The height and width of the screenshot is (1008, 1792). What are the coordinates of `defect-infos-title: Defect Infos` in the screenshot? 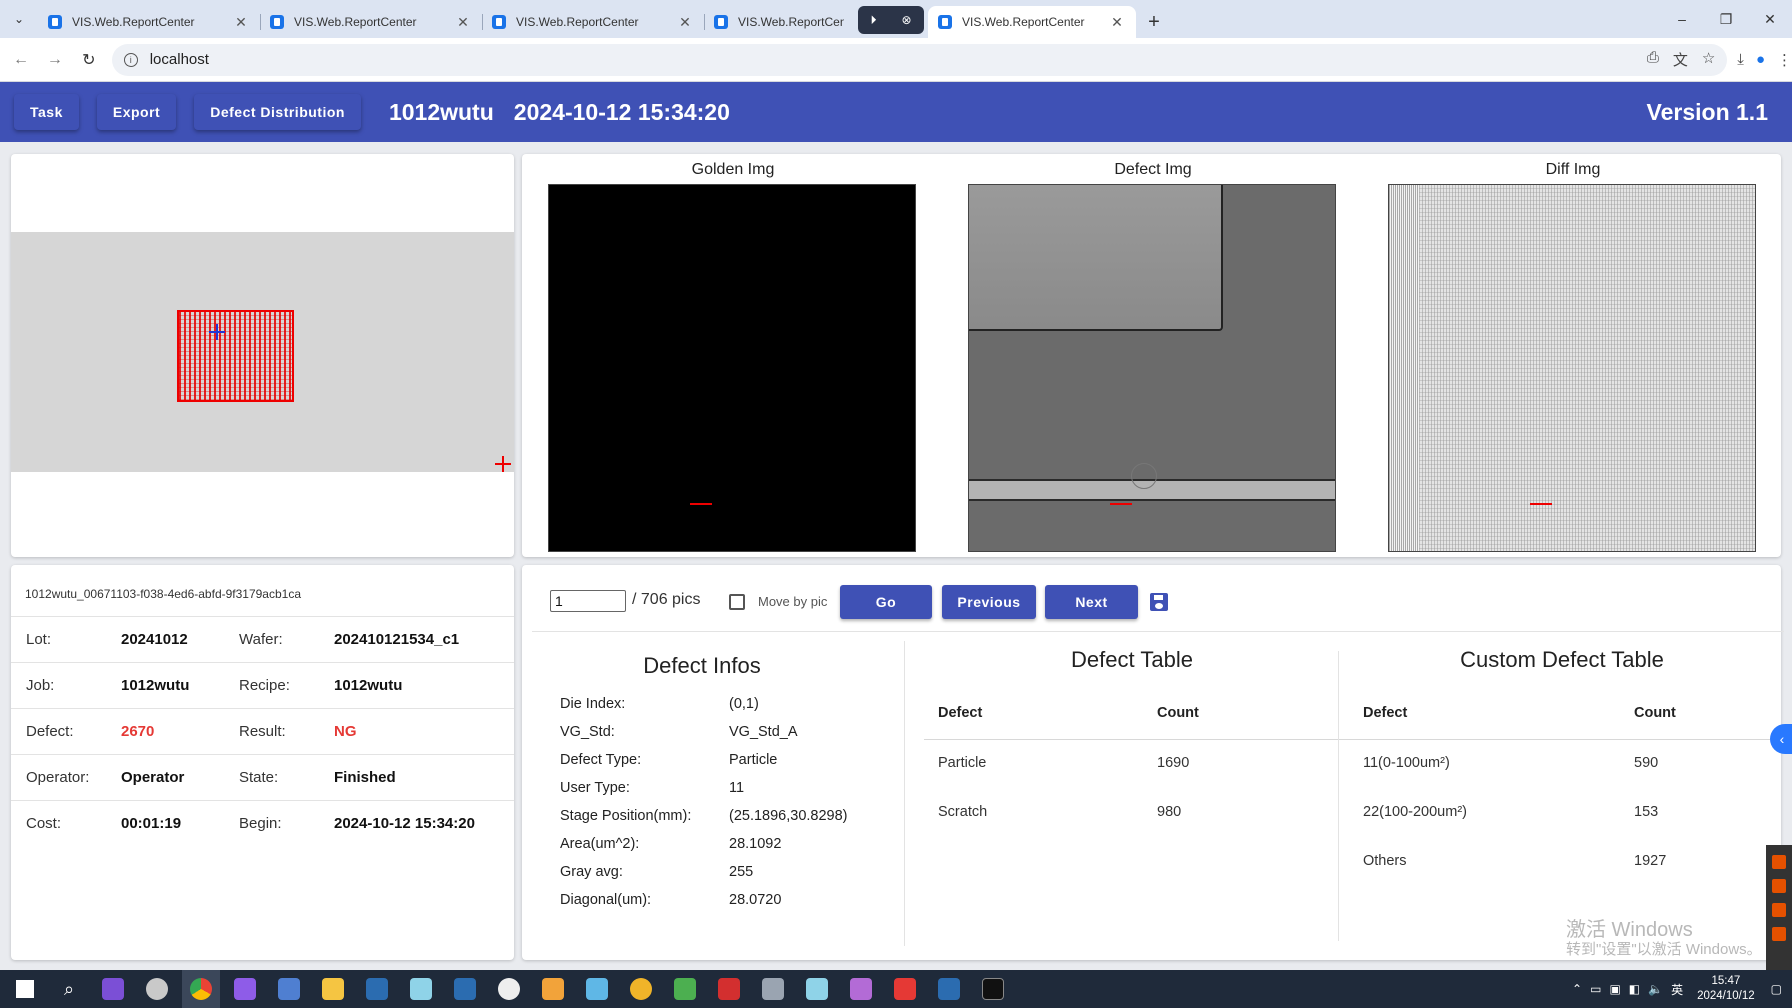 It's located at (702, 665).